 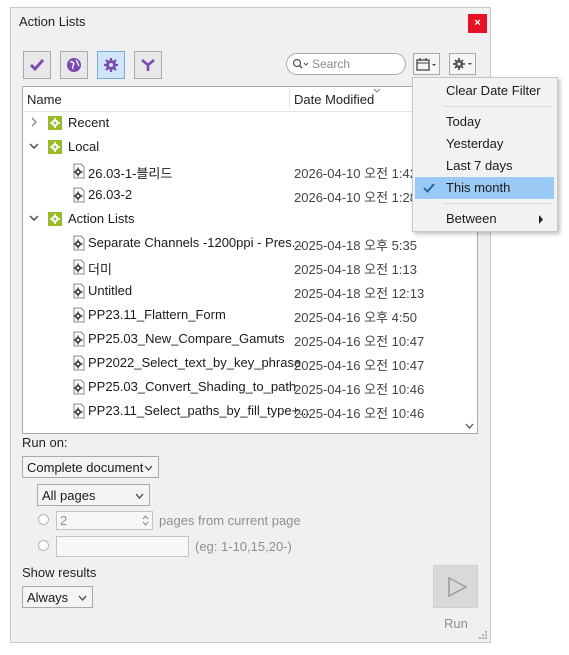 What do you see at coordinates (110, 290) in the screenshot?
I see `row-label: Untitled` at bounding box center [110, 290].